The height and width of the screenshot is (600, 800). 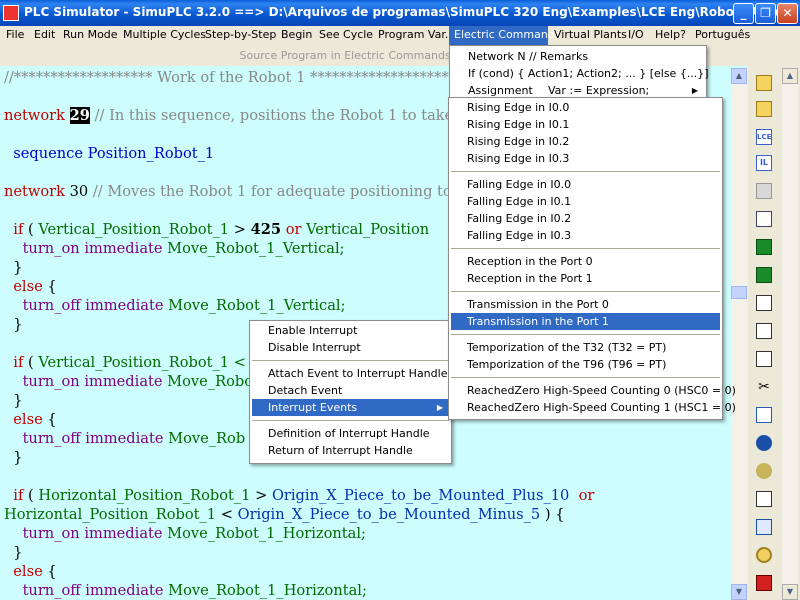 What do you see at coordinates (350, 433) in the screenshot?
I see `menu-item-definition-handle: Definition of Interrupt Handle` at bounding box center [350, 433].